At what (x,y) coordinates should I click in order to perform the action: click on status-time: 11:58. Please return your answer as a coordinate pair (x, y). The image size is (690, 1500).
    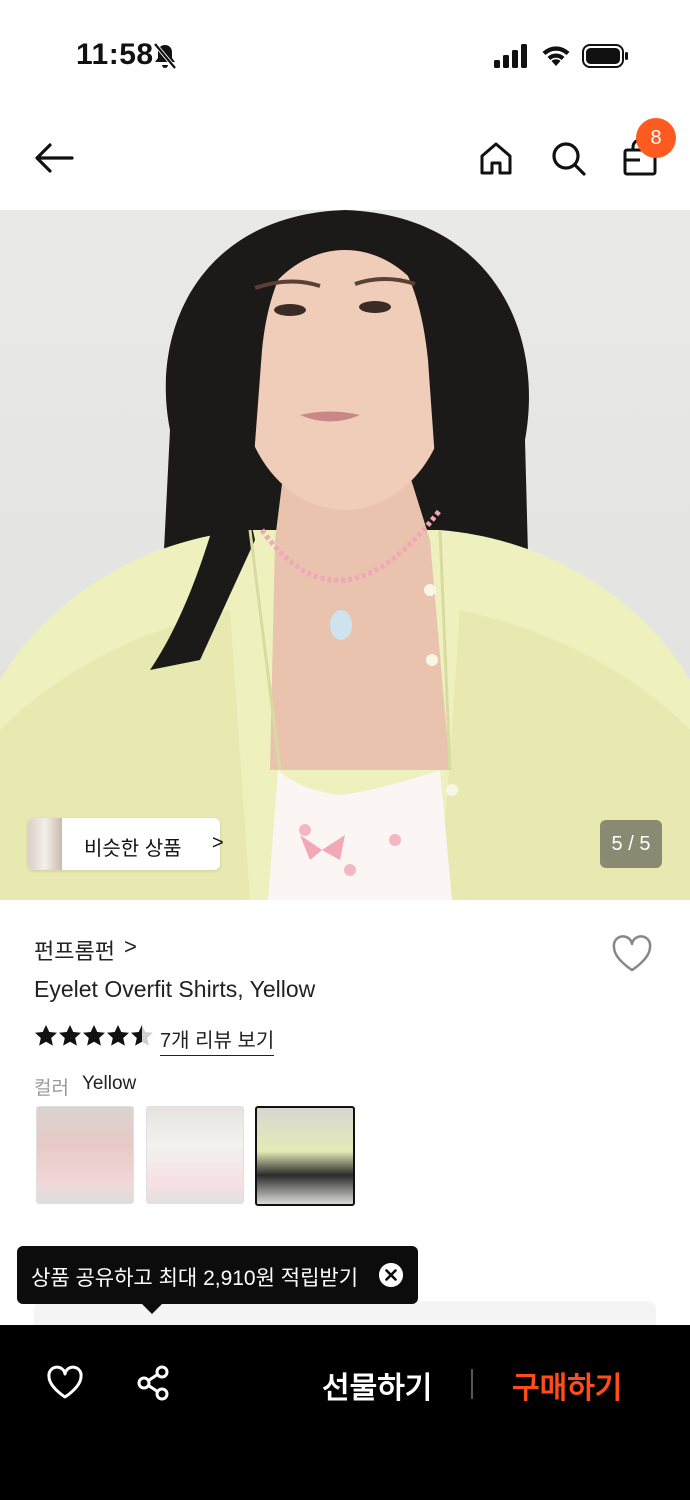
    Looking at the image, I should click on (115, 54).